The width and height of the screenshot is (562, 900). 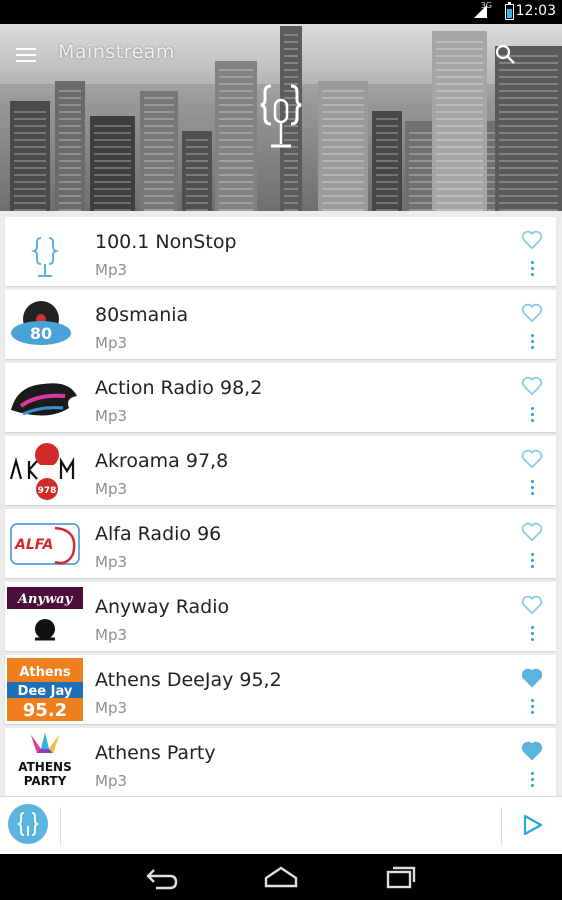 I want to click on station-name: 100.1 NonStop, so click(x=166, y=242).